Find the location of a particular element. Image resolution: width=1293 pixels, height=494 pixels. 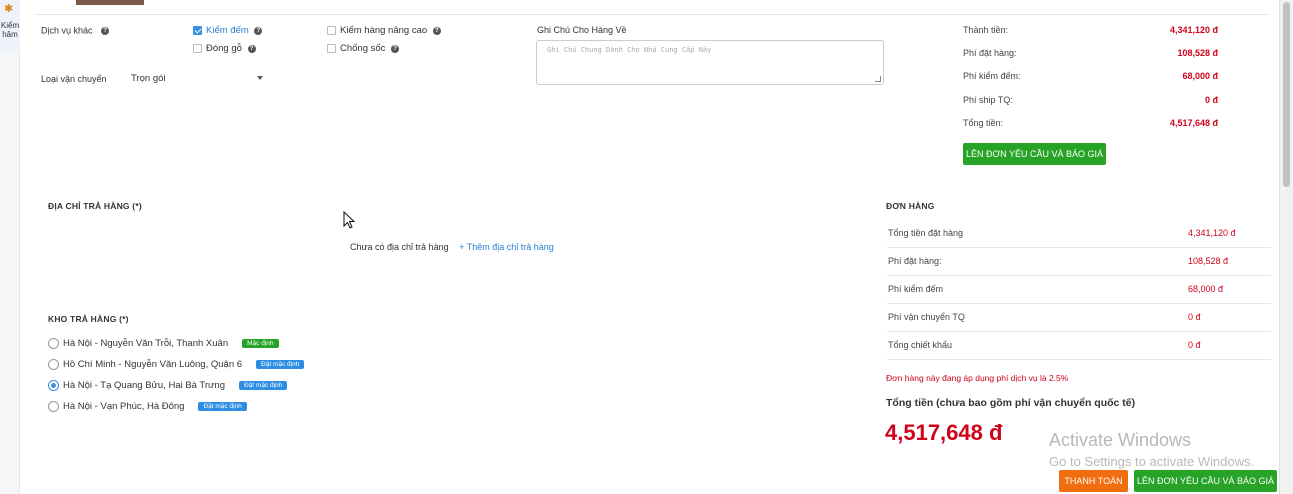

shipping-selected-value: Trọn gói is located at coordinates (148, 78).